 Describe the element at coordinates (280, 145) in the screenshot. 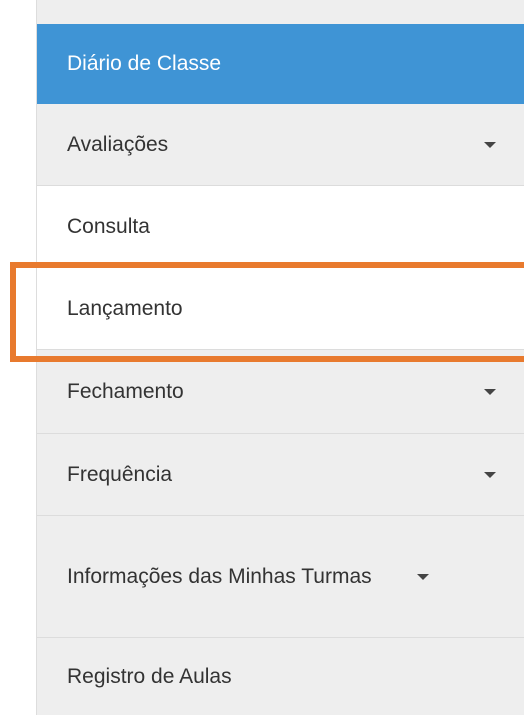

I see `menu-item-avaliacoes: Avaliações` at that location.